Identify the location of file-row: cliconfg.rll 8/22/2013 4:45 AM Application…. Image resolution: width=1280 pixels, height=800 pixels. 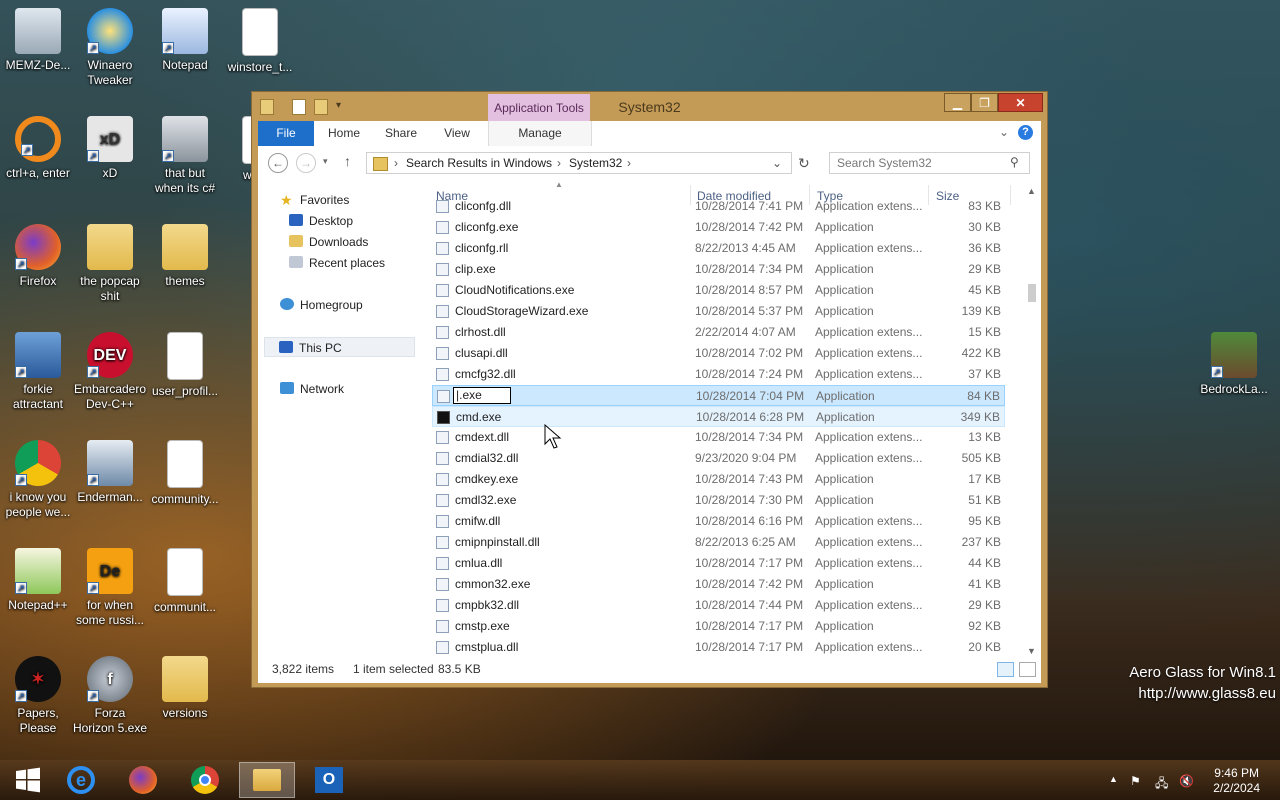
(718, 248).